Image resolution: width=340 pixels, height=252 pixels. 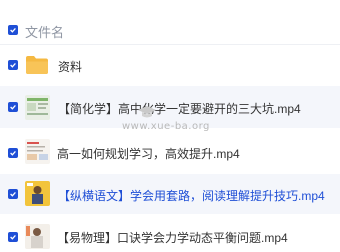 What do you see at coordinates (44, 31) in the screenshot?
I see `column-header-filename: 文件名` at bounding box center [44, 31].